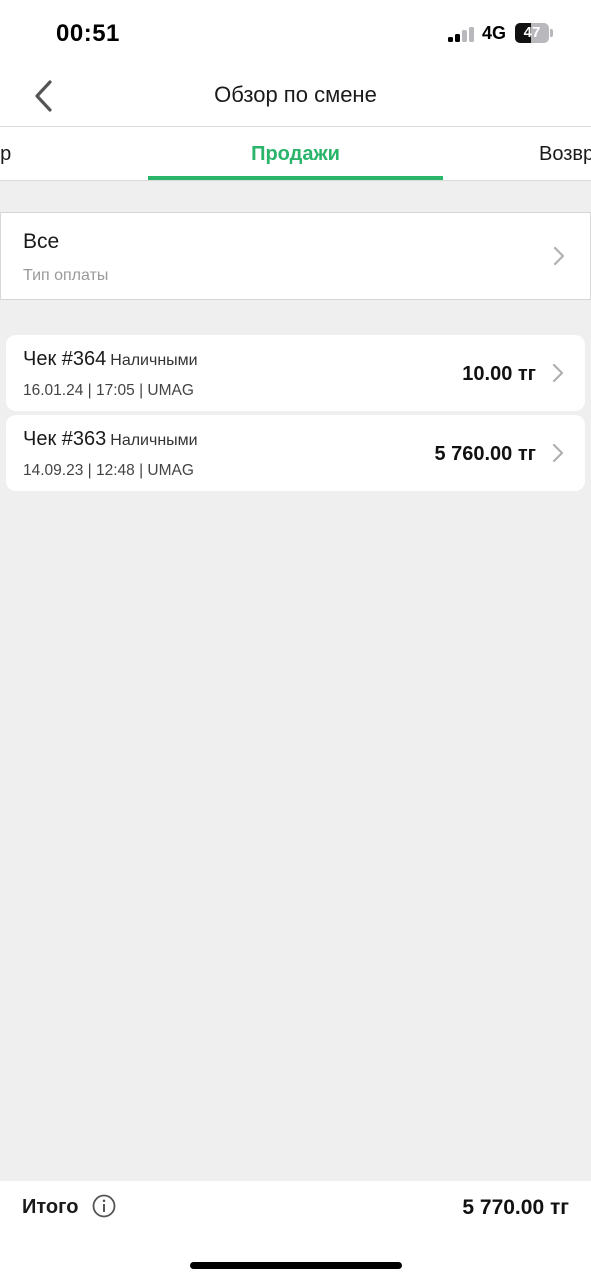 This screenshot has width=591, height=1280. I want to click on nav-divider, so click(295, 126).